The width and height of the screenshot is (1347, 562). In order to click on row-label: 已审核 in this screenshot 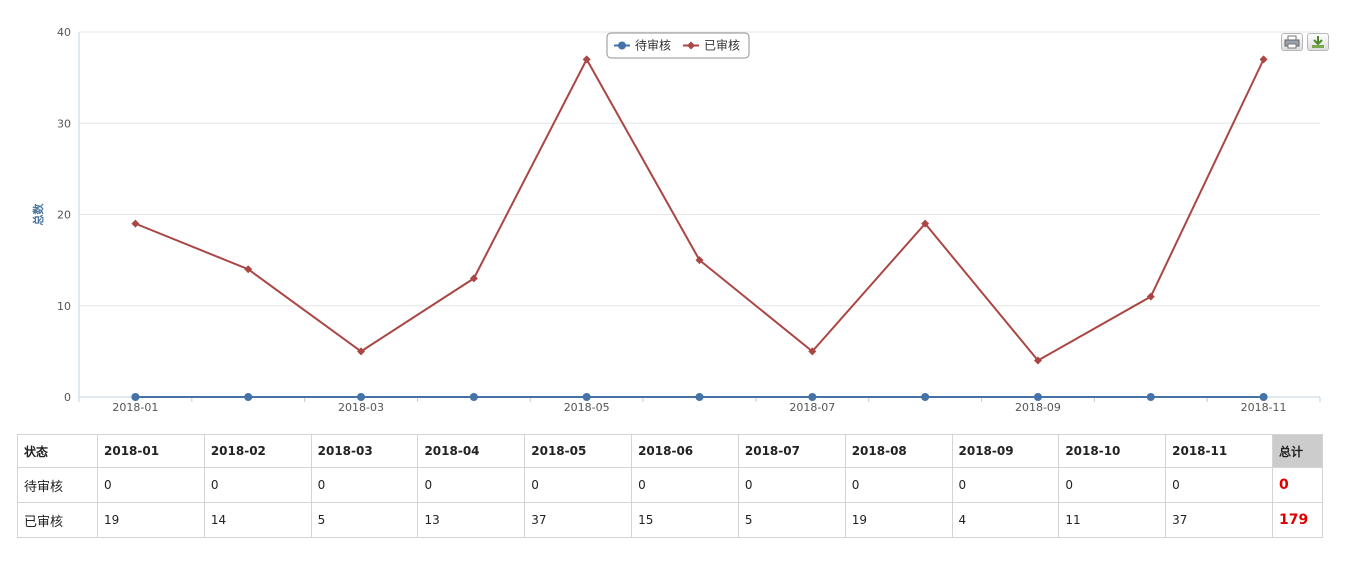, I will do `click(57, 520)`.